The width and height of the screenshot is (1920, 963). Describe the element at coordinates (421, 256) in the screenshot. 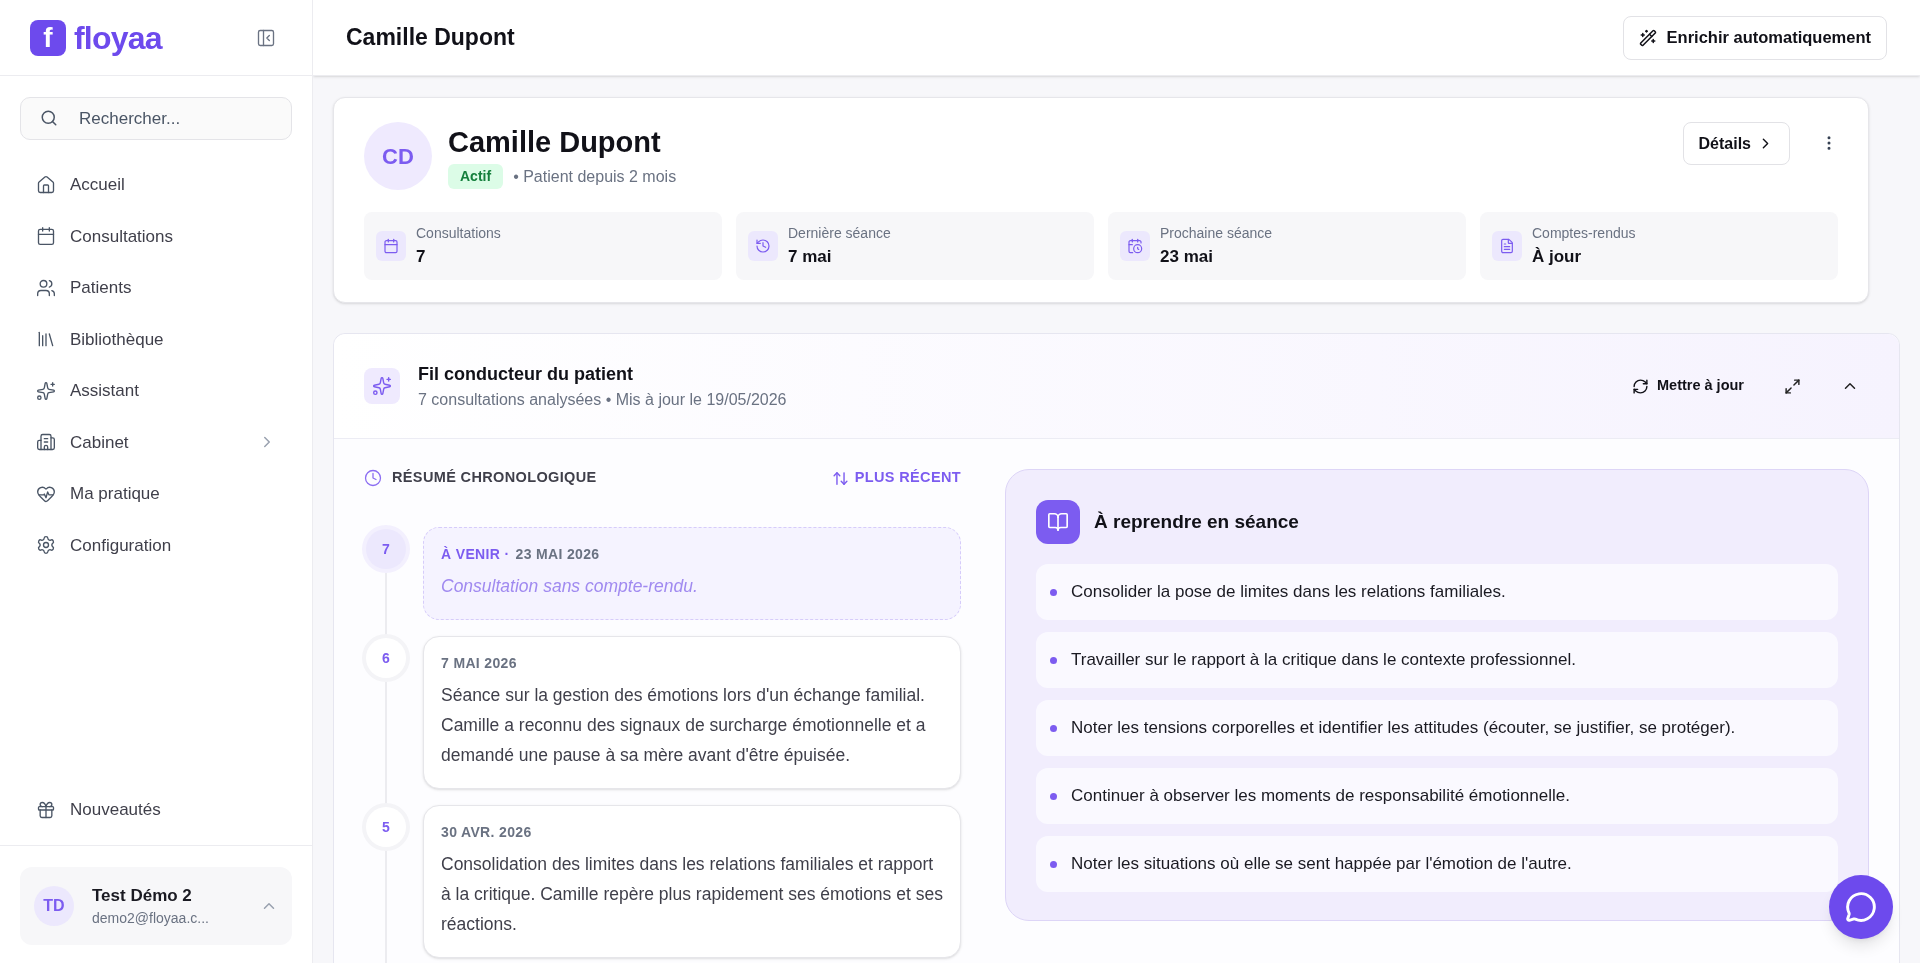

I see `stat-value: 7` at that location.